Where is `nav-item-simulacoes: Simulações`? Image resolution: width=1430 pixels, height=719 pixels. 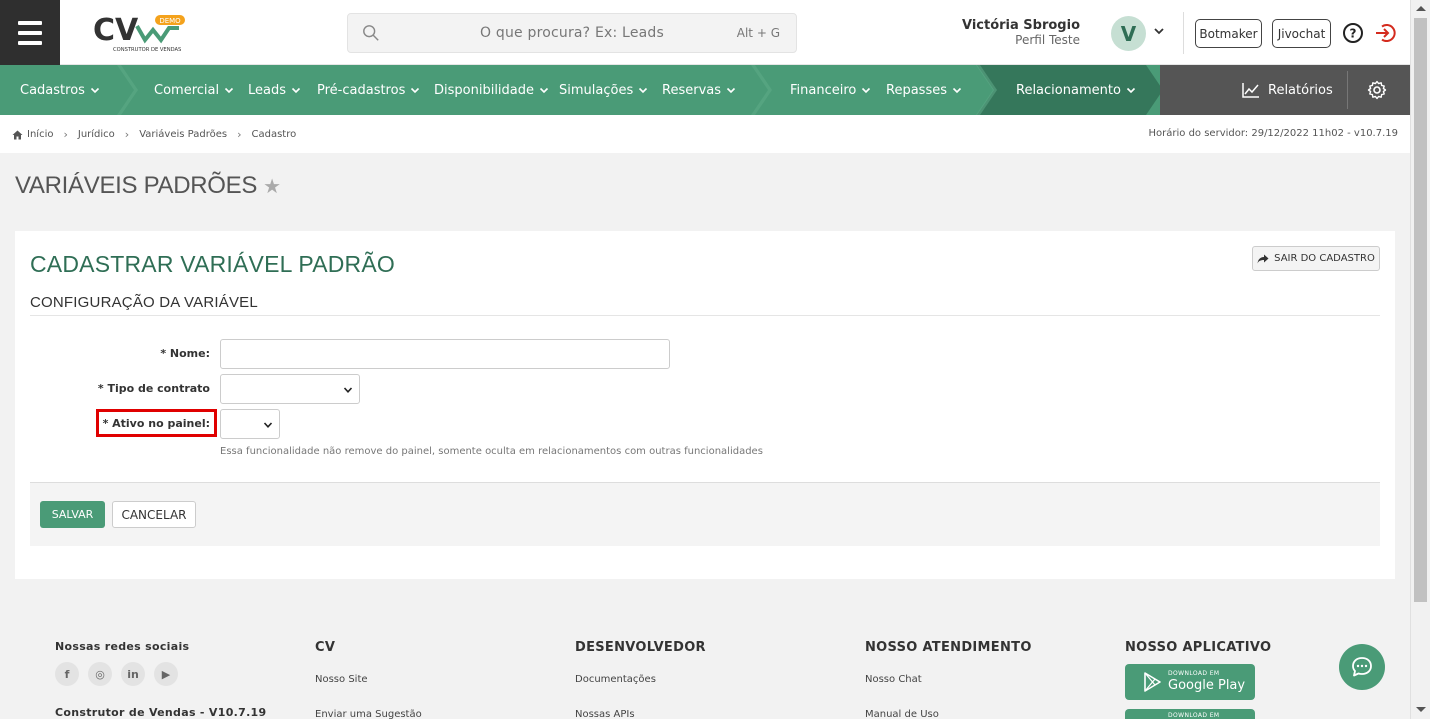
nav-item-simulacoes: Simulações is located at coordinates (603, 90).